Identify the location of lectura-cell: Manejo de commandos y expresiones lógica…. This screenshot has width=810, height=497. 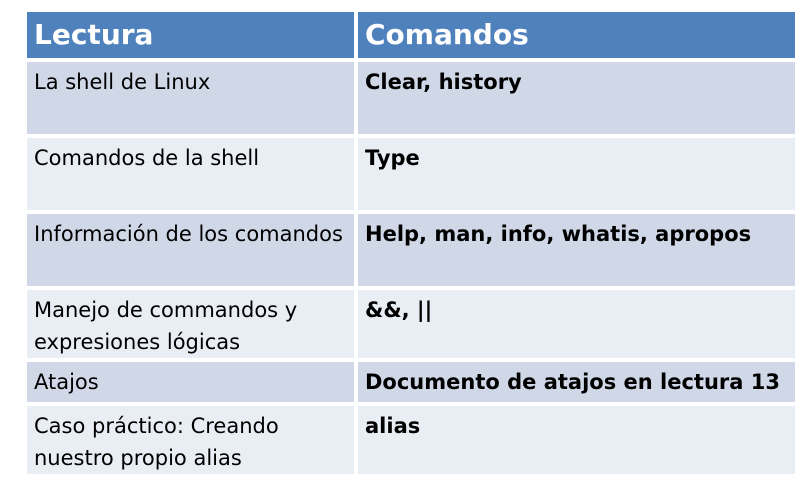
(190, 324).